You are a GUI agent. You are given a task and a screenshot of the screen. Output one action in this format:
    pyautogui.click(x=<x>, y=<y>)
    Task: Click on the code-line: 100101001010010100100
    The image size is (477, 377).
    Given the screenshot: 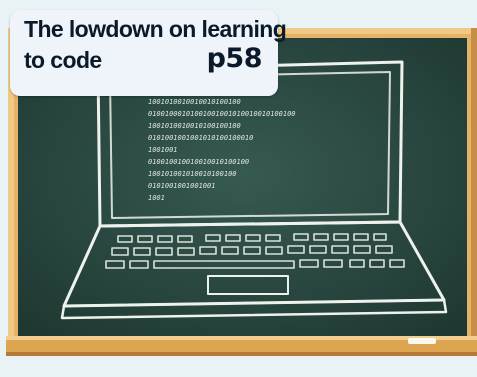 What is the action you would take?
    pyautogui.click(x=192, y=174)
    